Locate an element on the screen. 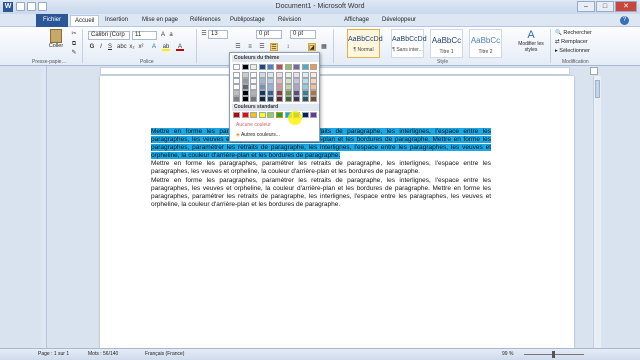 The image size is (640, 360). divider is located at coordinates (550, 46).